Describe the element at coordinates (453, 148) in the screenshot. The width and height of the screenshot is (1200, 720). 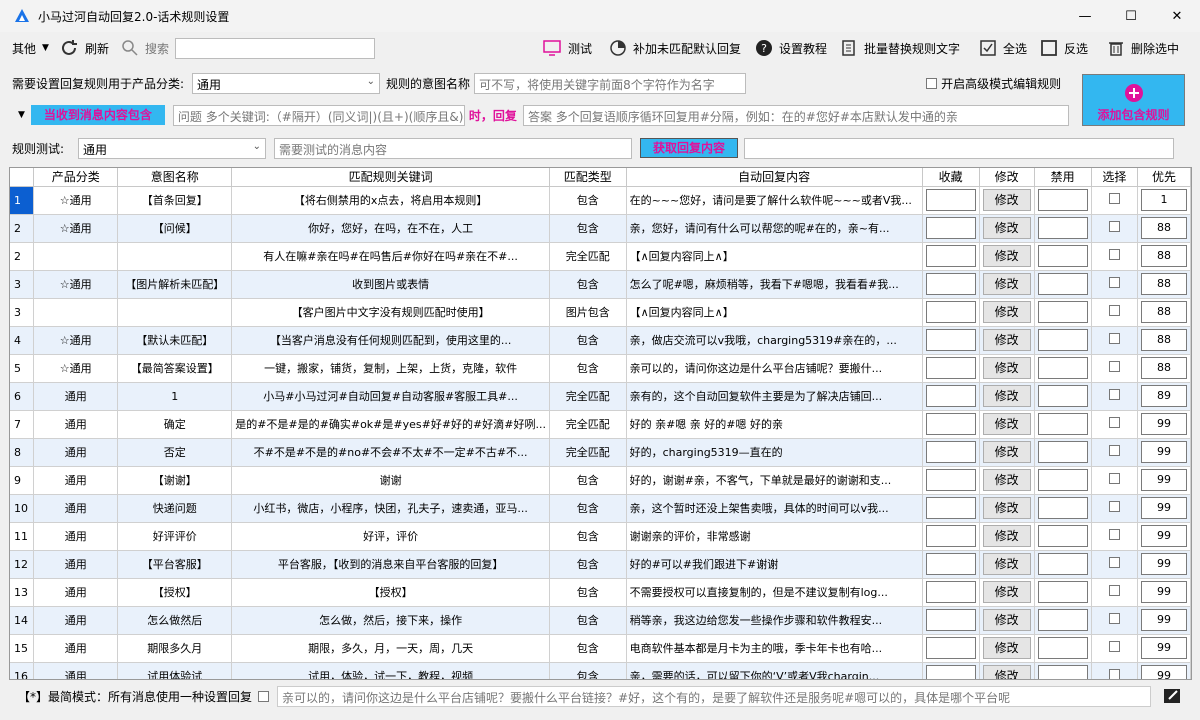
I see `test-message-input: 需要测试的消息内容` at that location.